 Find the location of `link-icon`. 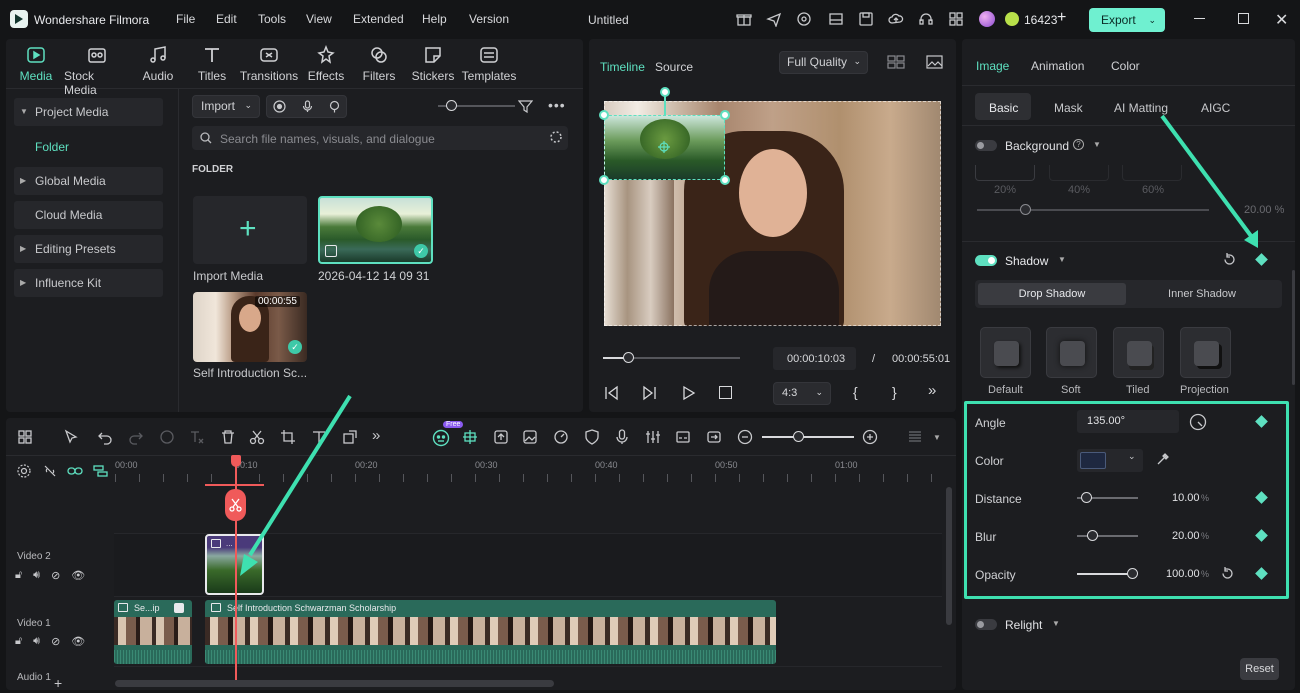

link-icon is located at coordinates (75, 471).